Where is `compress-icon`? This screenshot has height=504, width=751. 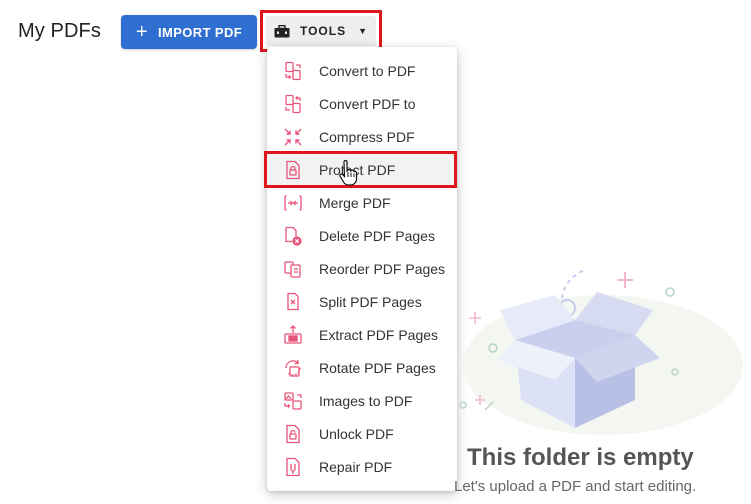
compress-icon is located at coordinates (293, 137).